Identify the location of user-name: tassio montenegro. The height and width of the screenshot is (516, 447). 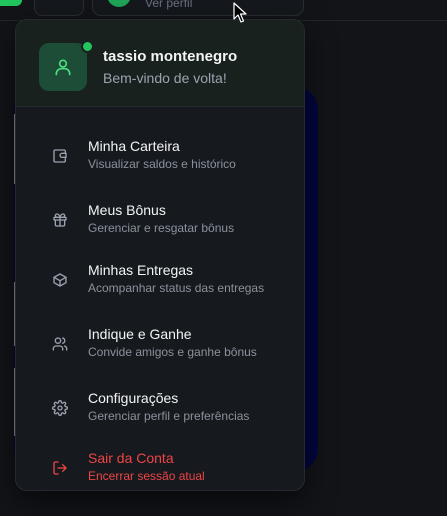
(170, 56).